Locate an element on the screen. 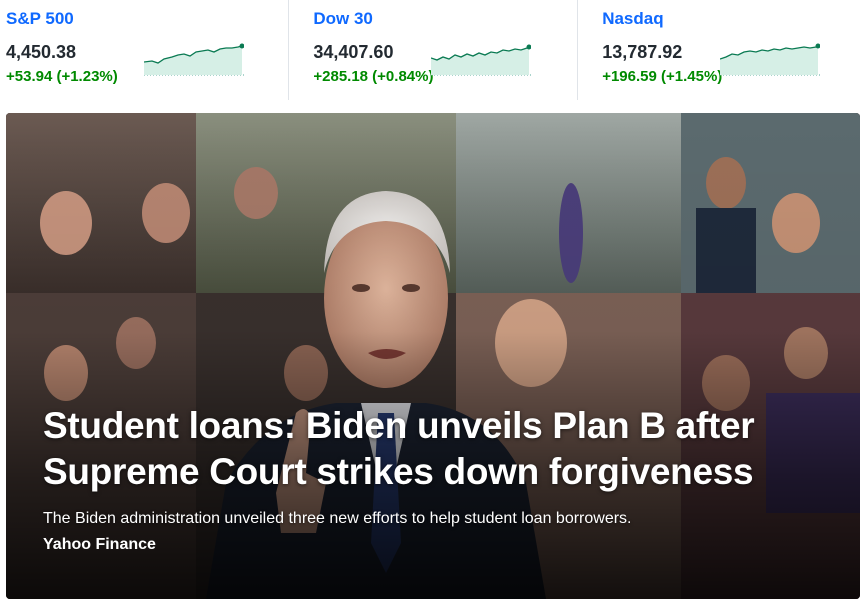  ticker-sp500: S&P 500 4,450.38 +53.94 (+1.23%) is located at coordinates (144, 50).